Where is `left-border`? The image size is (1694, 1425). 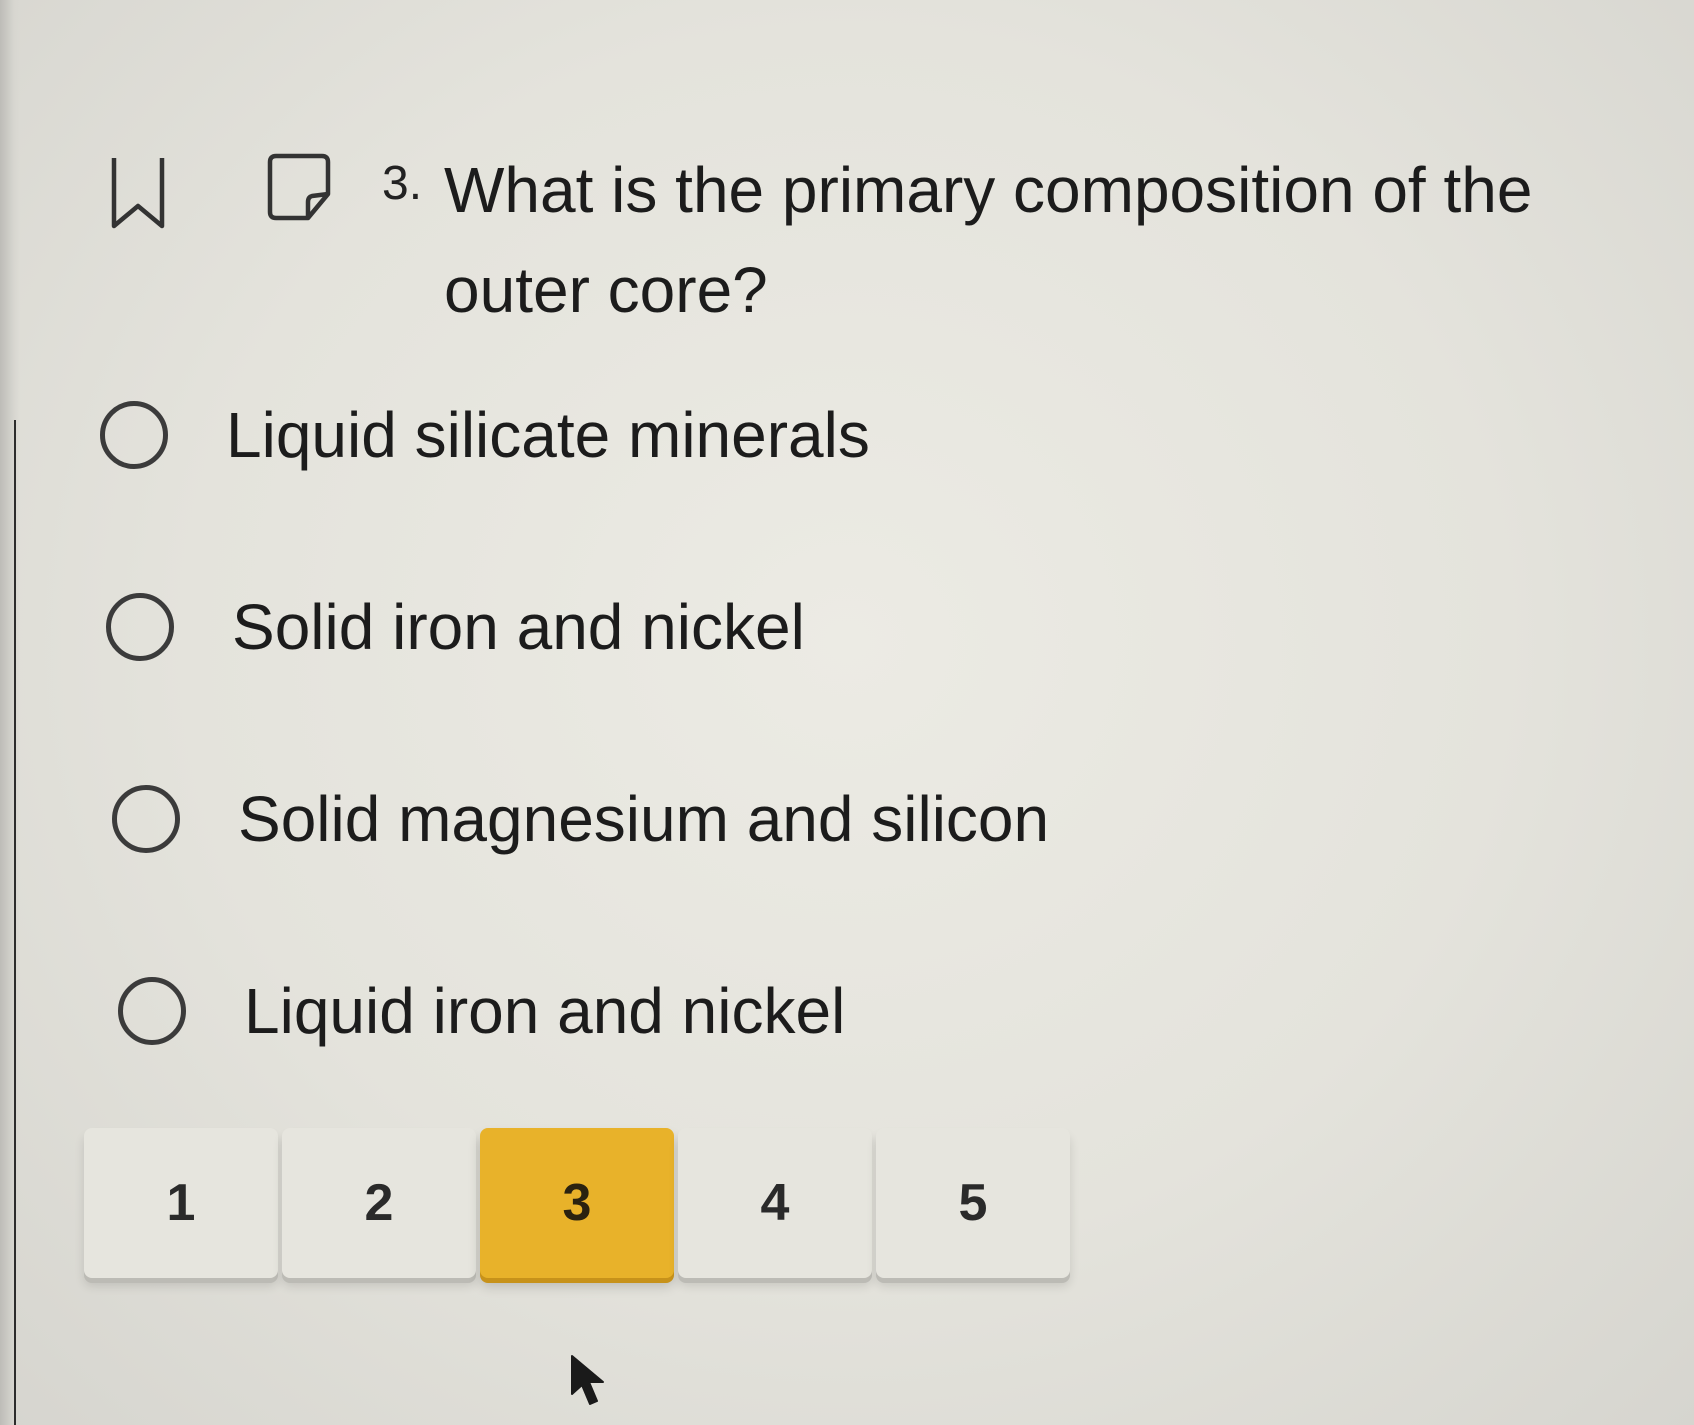
left-border is located at coordinates (10, 712).